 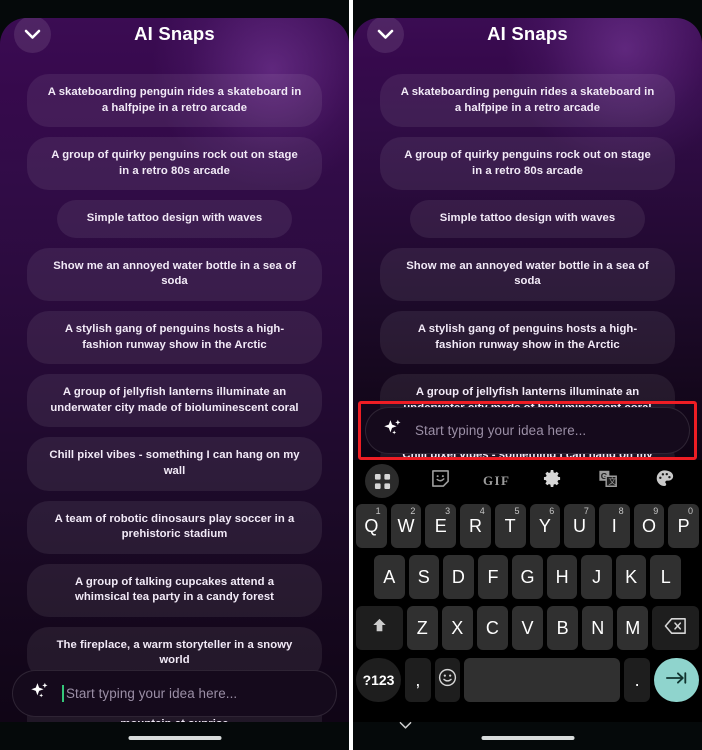 I want to click on key-s: S, so click(x=424, y=577).